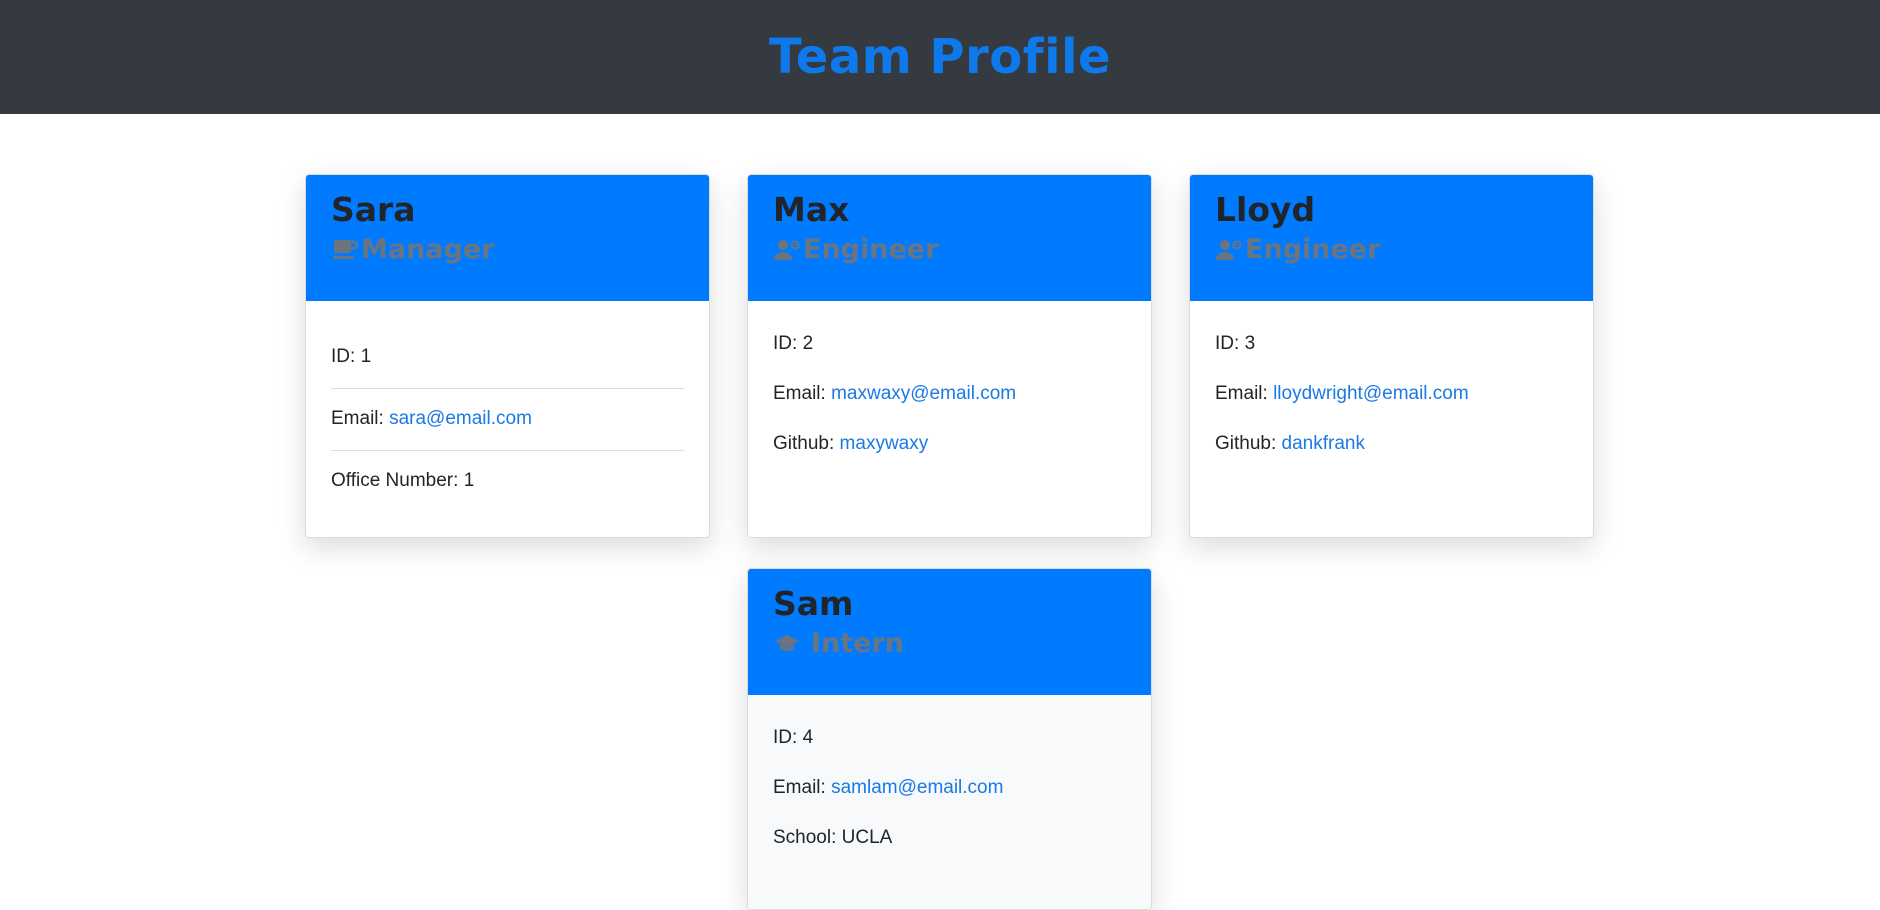 The width and height of the screenshot is (1880, 910). I want to click on detail-value: 4, so click(808, 737).